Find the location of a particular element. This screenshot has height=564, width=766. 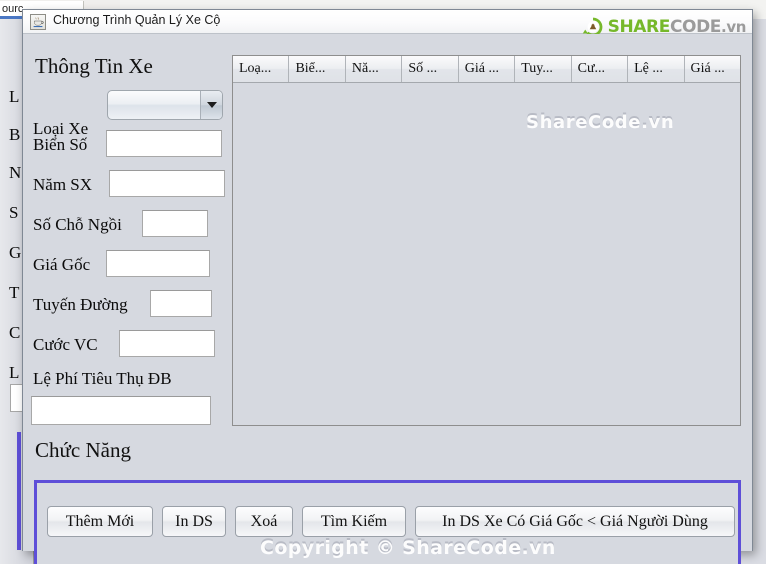

print-filtered-list-button: In DS Xe Có Giá Gốc < Giá Người Dùng is located at coordinates (575, 521).